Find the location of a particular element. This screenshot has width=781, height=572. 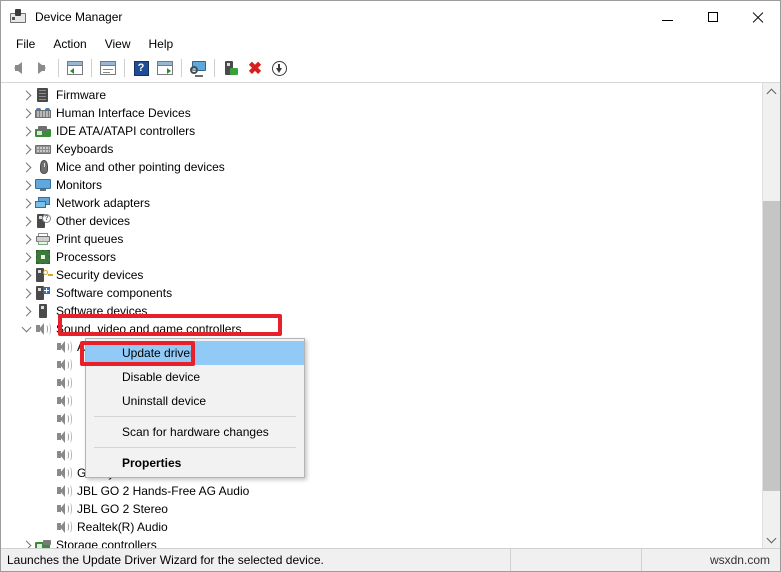

context-menu-item-scan-for-hardware-changes: Scan for hardware changes is located at coordinates (195, 432).